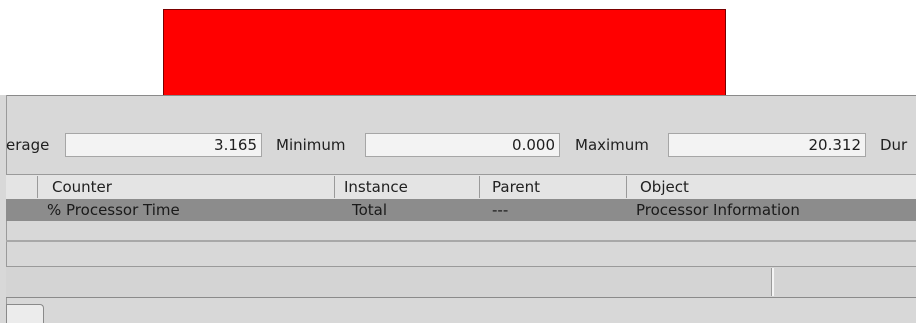 This screenshot has height=323, width=916. What do you see at coordinates (113, 210) in the screenshot?
I see `cell-counter: % Processor Time` at bounding box center [113, 210].